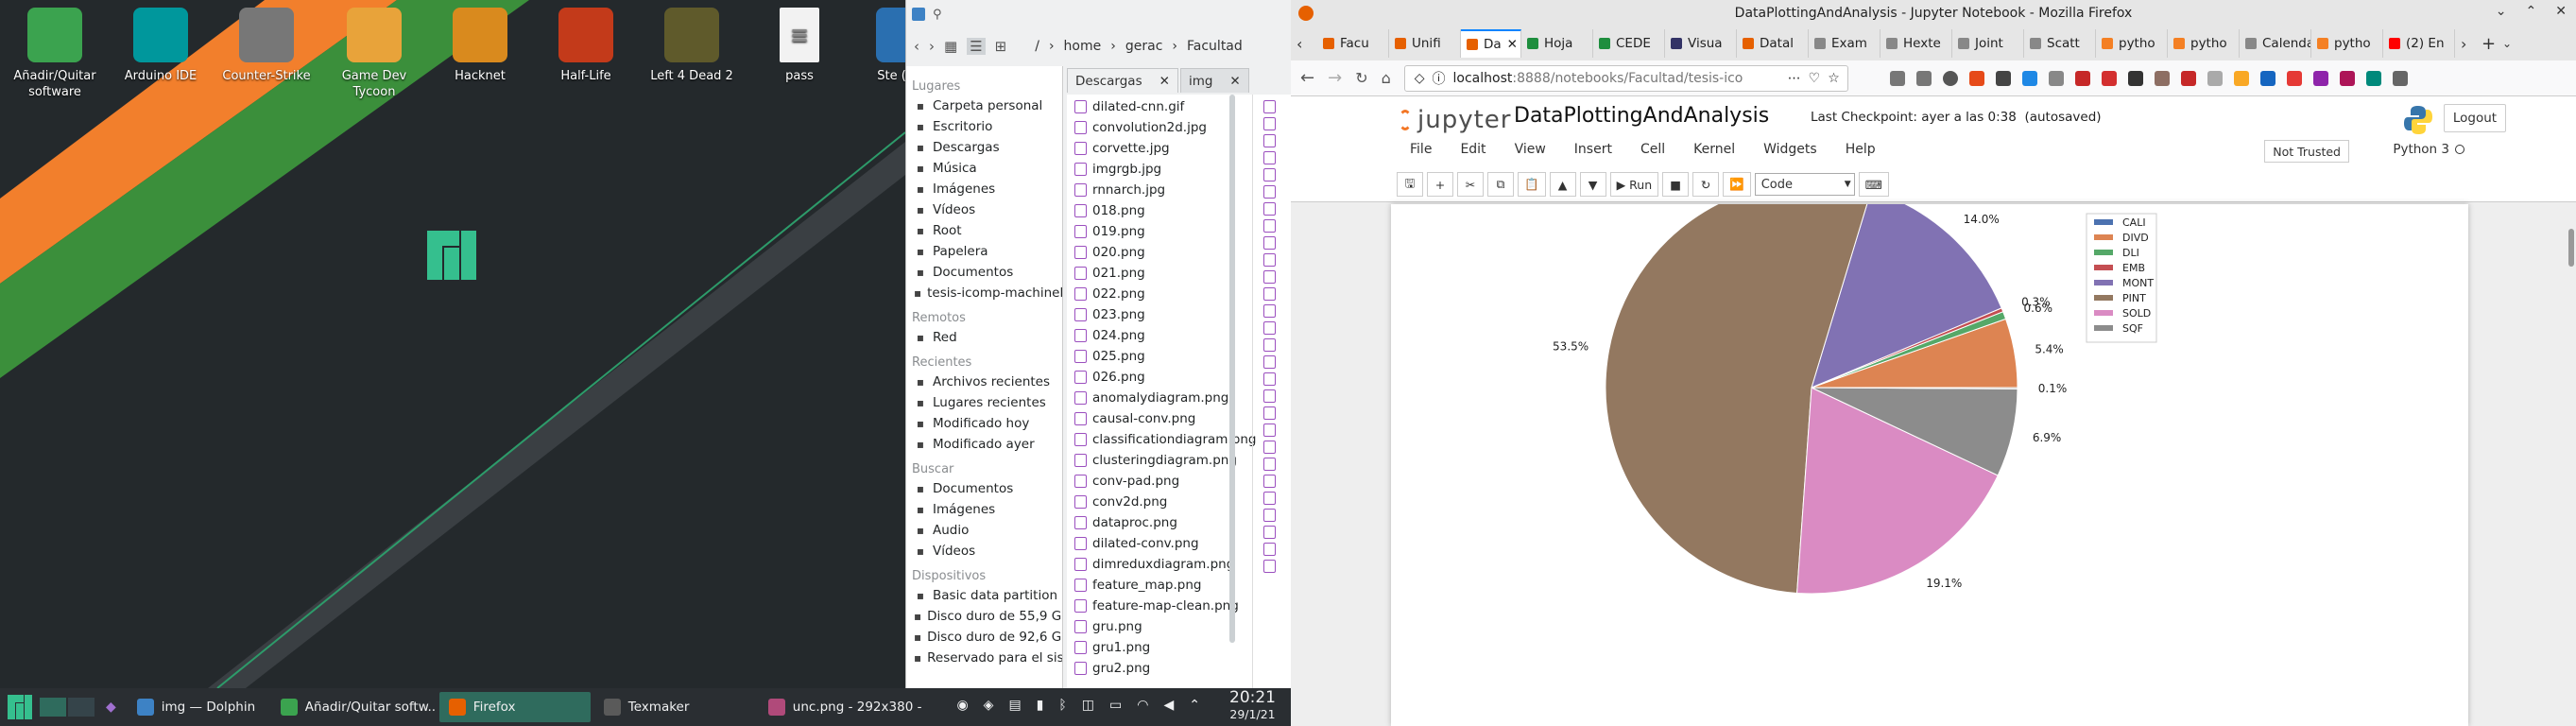 Image resolution: width=2576 pixels, height=726 pixels. I want to click on cell-type-select: Code ▼, so click(1804, 185).